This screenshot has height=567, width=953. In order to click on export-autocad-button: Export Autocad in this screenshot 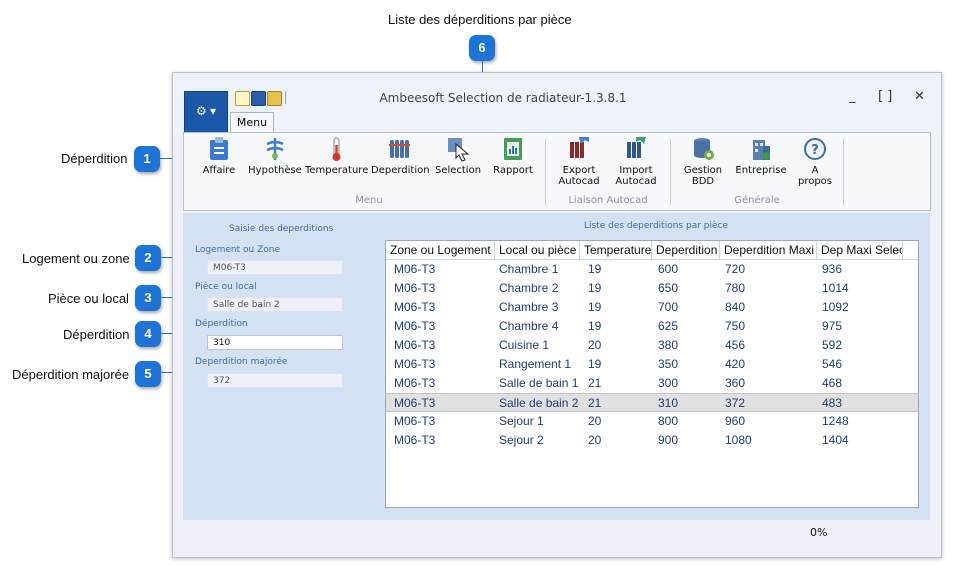, I will do `click(579, 161)`.